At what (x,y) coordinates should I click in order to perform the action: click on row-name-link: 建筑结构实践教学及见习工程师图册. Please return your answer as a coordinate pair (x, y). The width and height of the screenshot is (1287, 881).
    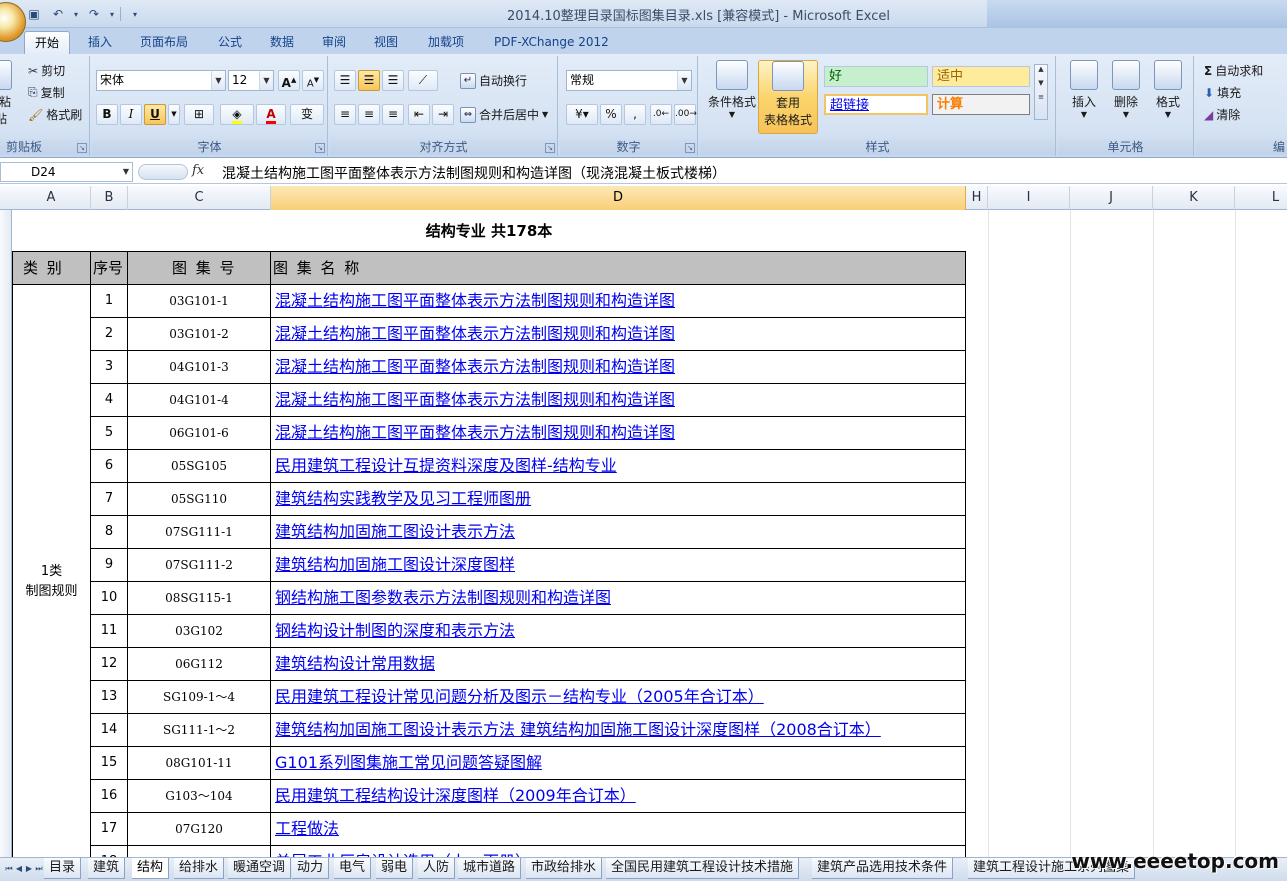
    Looking at the image, I should click on (618, 499).